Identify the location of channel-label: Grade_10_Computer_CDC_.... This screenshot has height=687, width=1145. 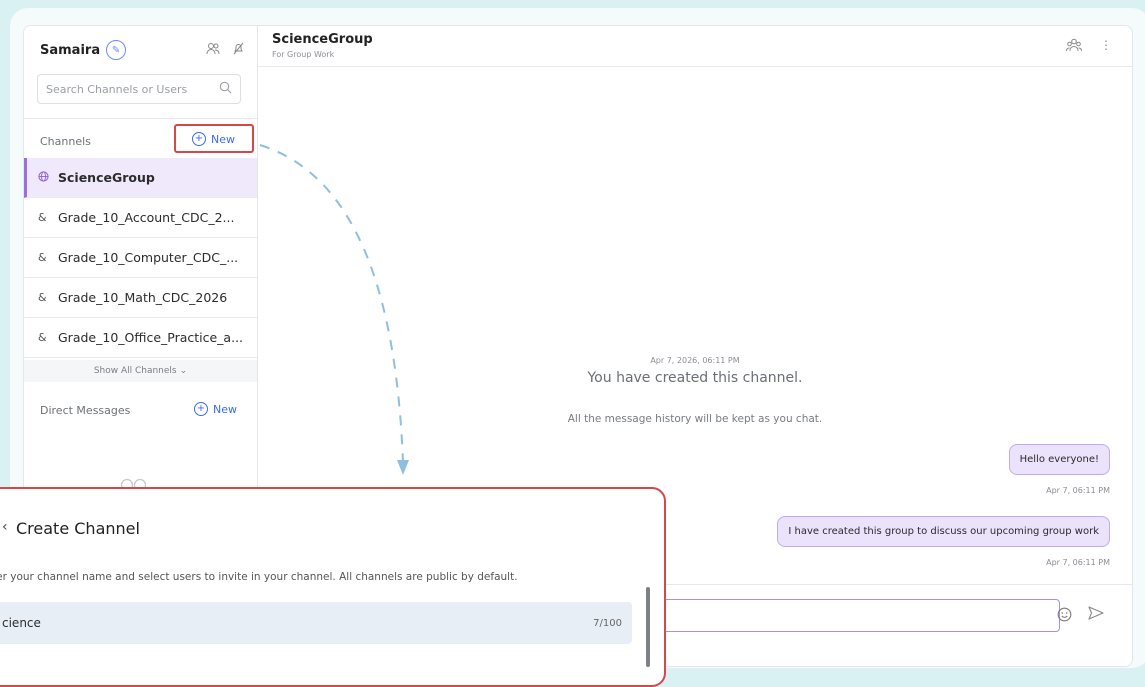
(148, 257).